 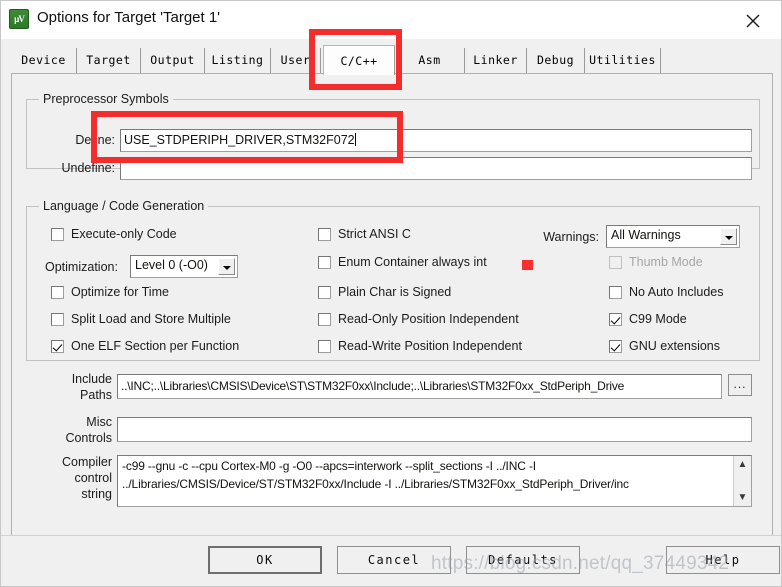 What do you see at coordinates (571, 237) in the screenshot?
I see `warnings-label: Warnings:` at bounding box center [571, 237].